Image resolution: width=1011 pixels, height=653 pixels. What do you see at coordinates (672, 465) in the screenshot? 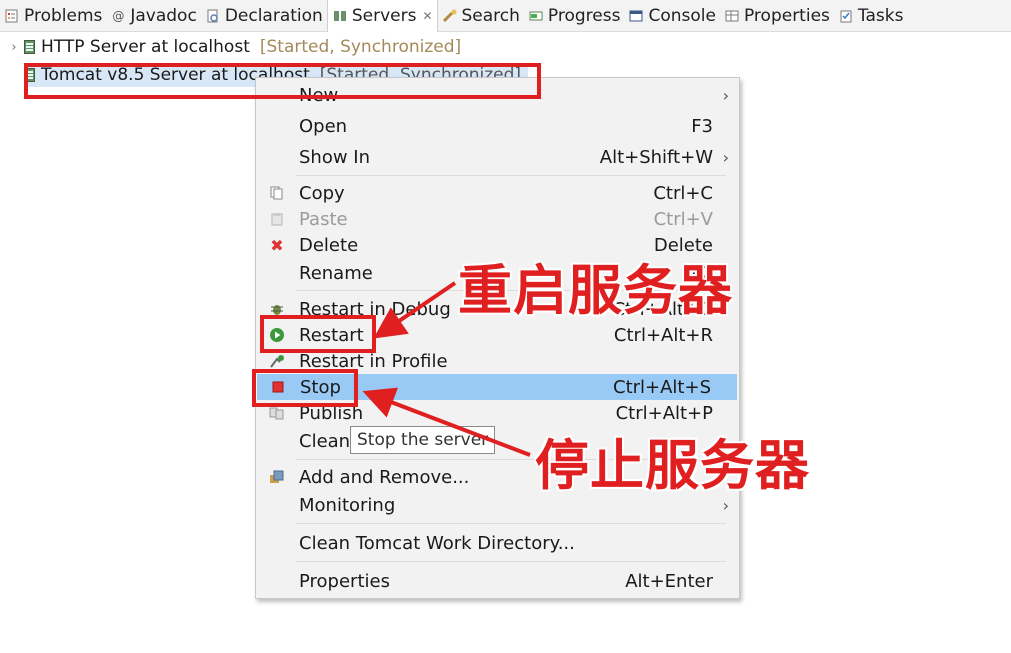
I see `stop-annotation: 停止服务器` at bounding box center [672, 465].